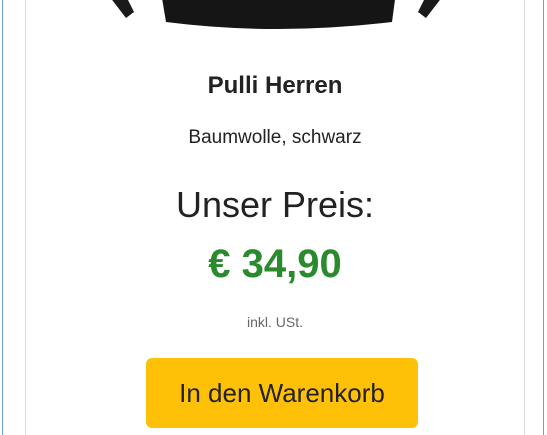  I want to click on price-label: Unser Preis:, so click(275, 204).